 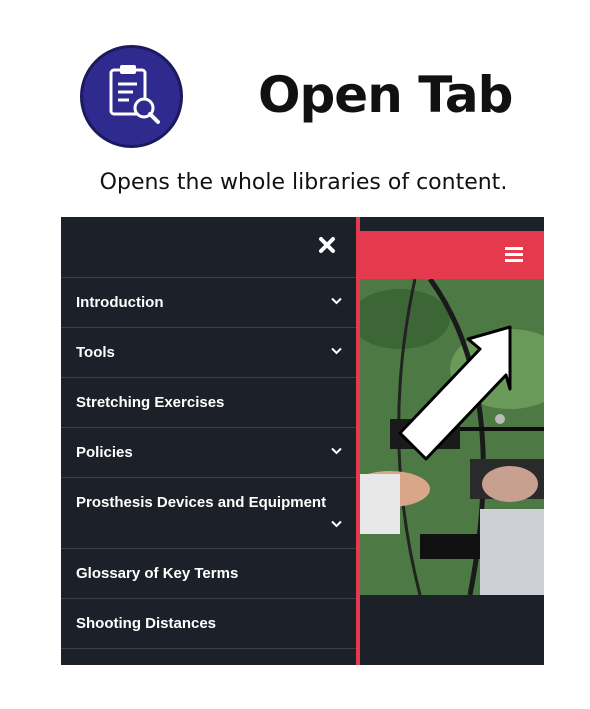 What do you see at coordinates (157, 573) in the screenshot?
I see `menu-item-label: Glossary of Key Terms` at bounding box center [157, 573].